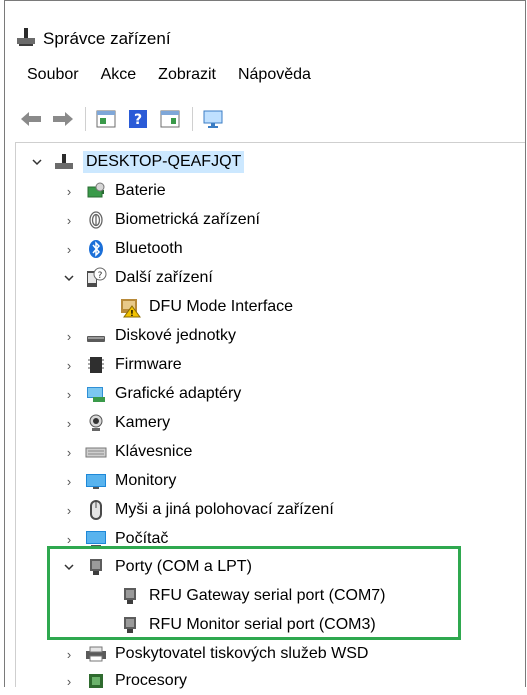 The image size is (527, 695). I want to click on tree-item-label: Další zařízení, so click(164, 277).